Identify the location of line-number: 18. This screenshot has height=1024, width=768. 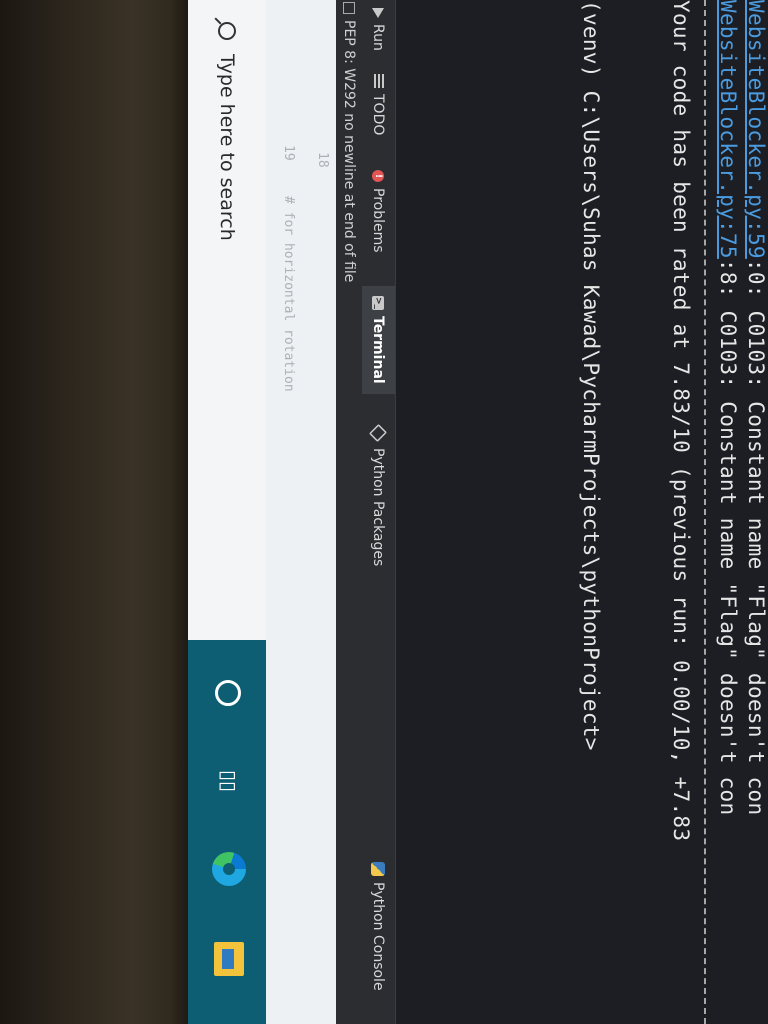
(322, 160).